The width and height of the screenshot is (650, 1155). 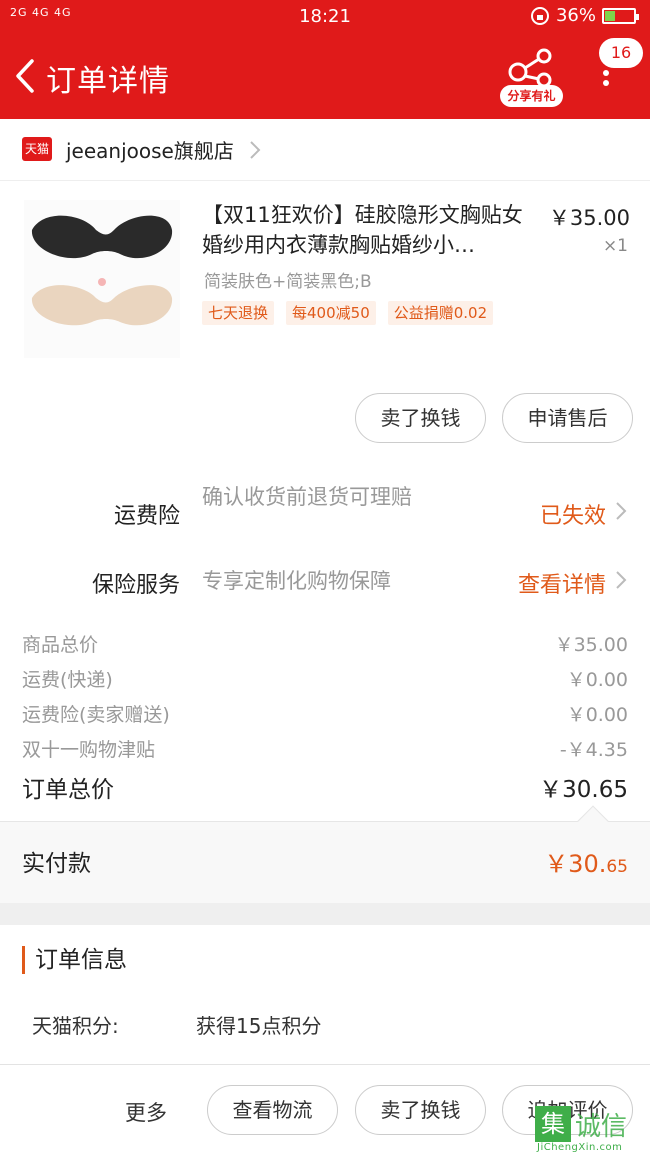 What do you see at coordinates (620, 15) in the screenshot?
I see `battery-icon` at bounding box center [620, 15].